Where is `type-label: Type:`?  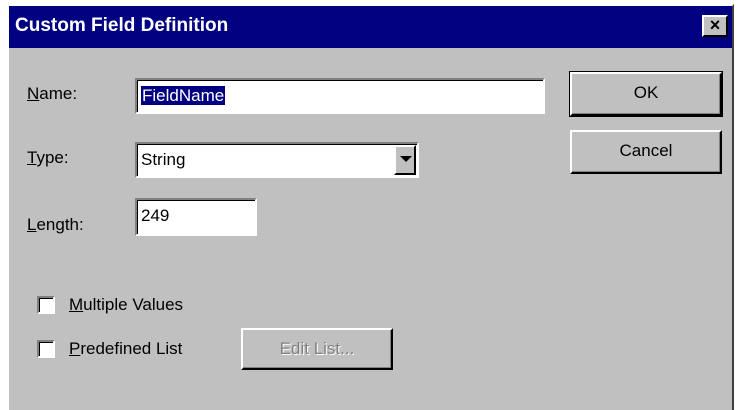 type-label: Type: is located at coordinates (48, 157).